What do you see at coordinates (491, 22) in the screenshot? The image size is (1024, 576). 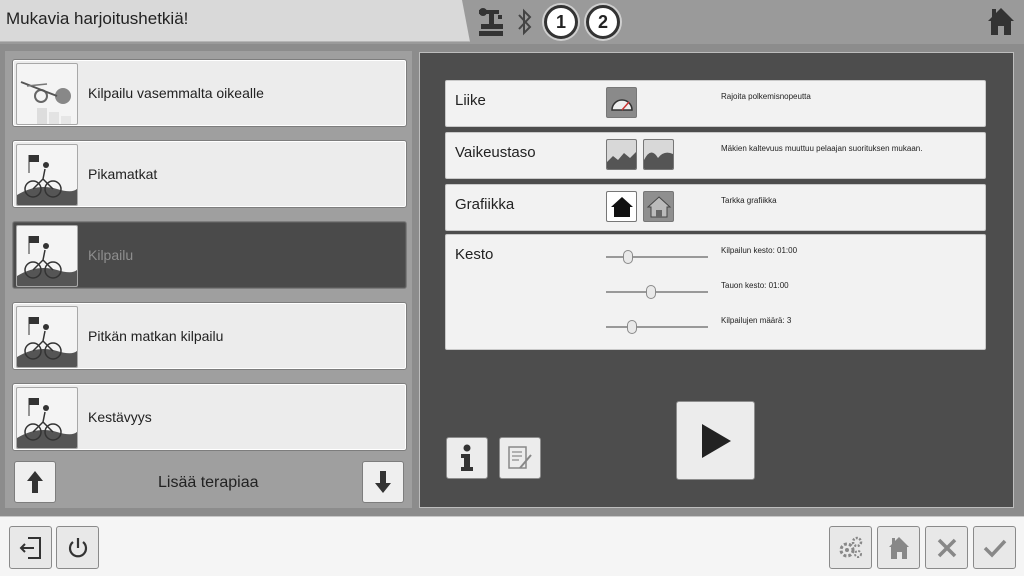 I see `bike-stand-icon` at bounding box center [491, 22].